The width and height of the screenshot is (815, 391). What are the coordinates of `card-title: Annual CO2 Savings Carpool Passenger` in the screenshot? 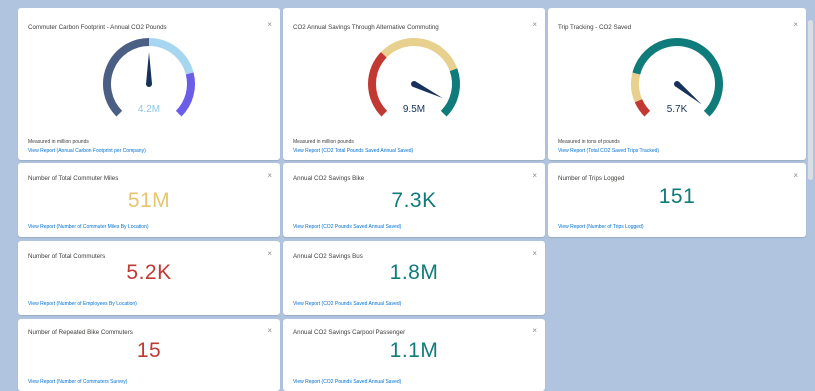 It's located at (349, 332).